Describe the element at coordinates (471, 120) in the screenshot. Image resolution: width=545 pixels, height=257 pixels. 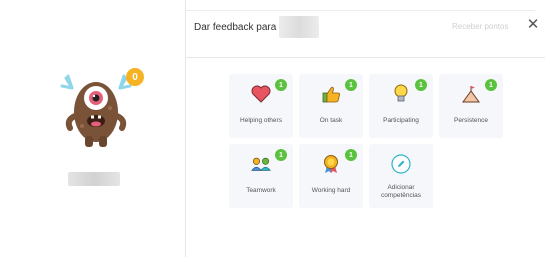
I see `skill-label: Persistence` at that location.